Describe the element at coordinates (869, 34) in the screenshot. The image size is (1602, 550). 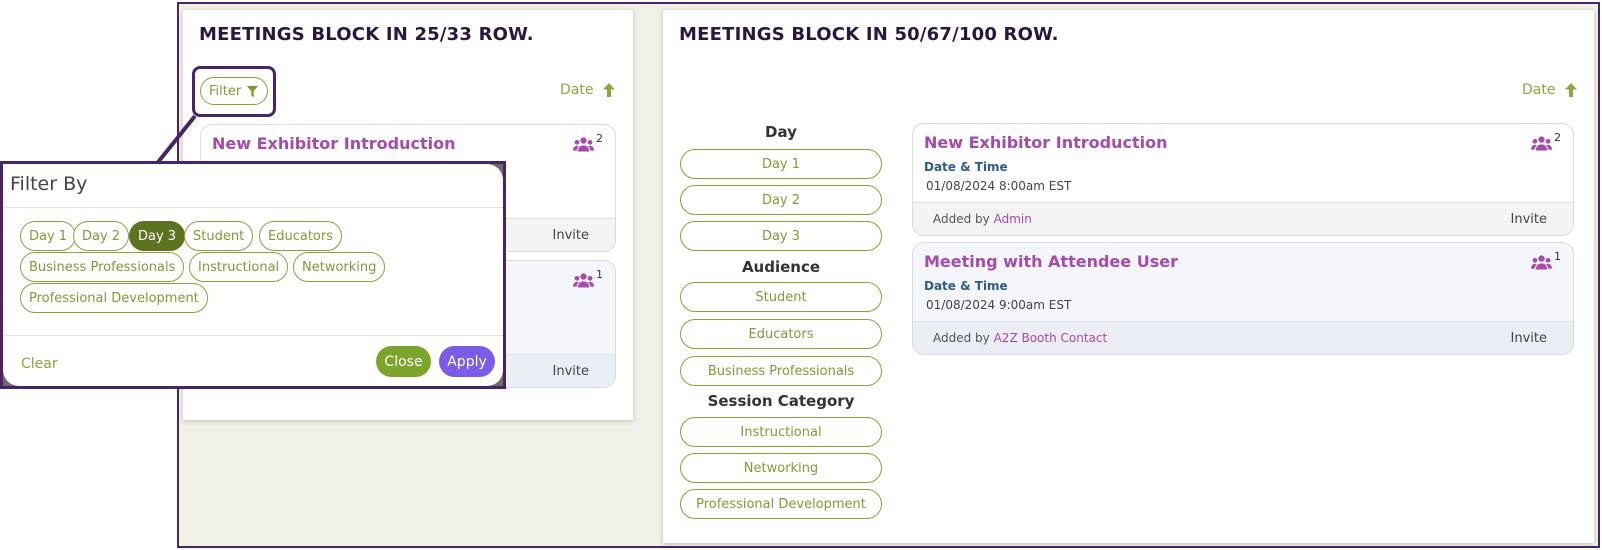
I see `block-heading: MEETINGS BLOCK IN 50/67/100 ROW.` at that location.